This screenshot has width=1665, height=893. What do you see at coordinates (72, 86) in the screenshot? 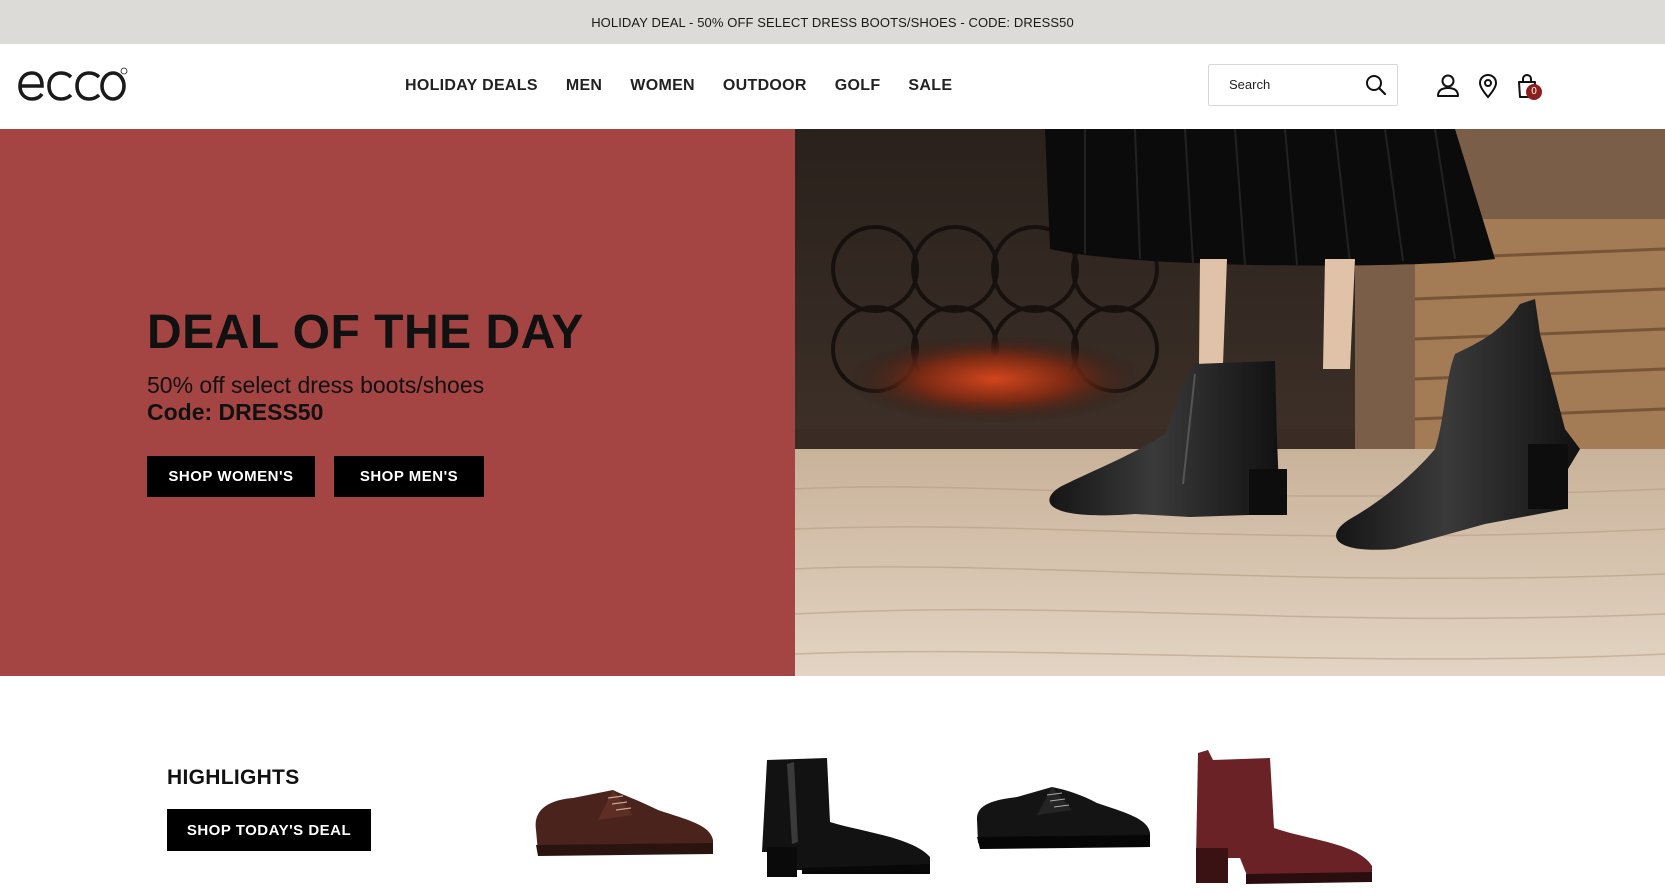
I see `ecco-logo` at bounding box center [72, 86].